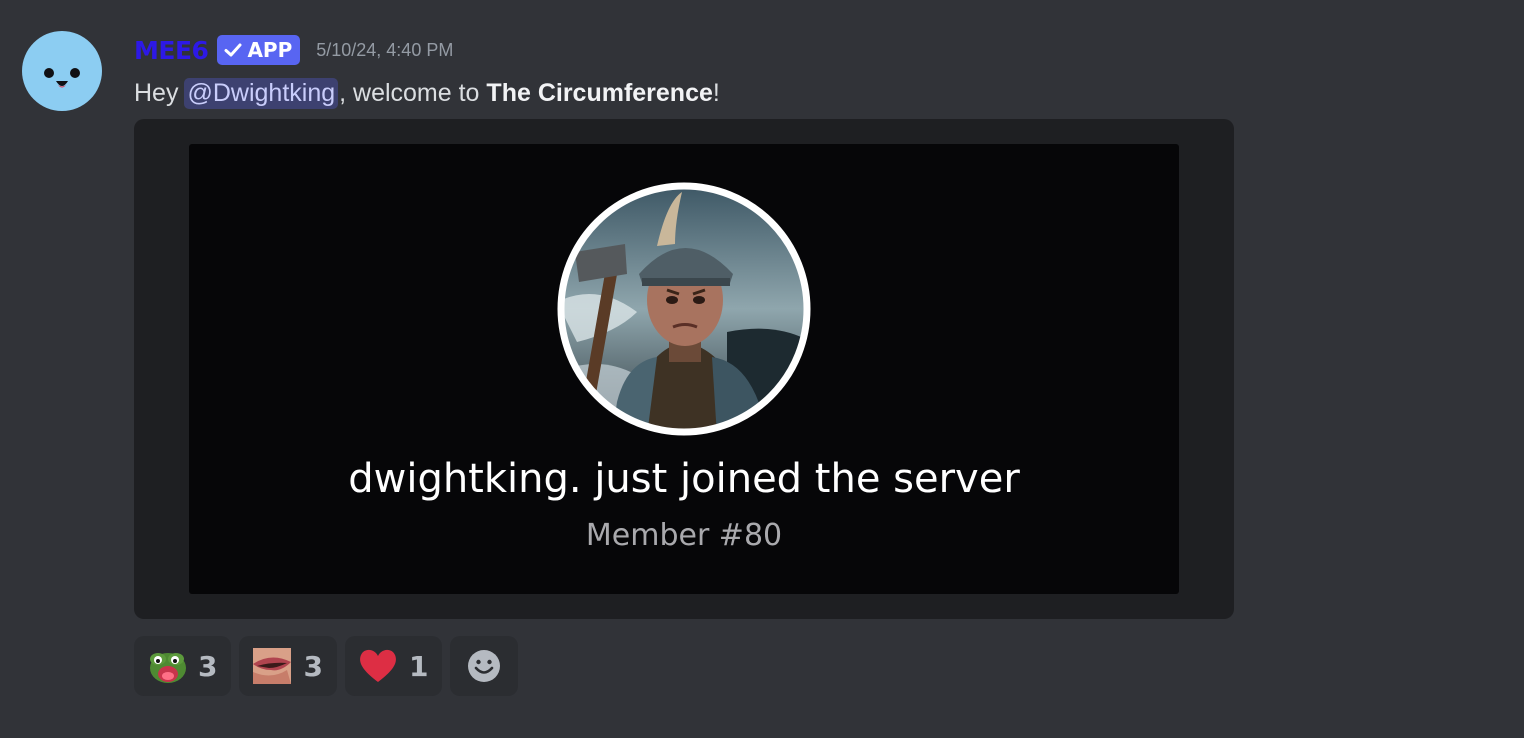 The width and height of the screenshot is (1524, 738). I want to click on welcome-text: , welcome to, so click(409, 92).